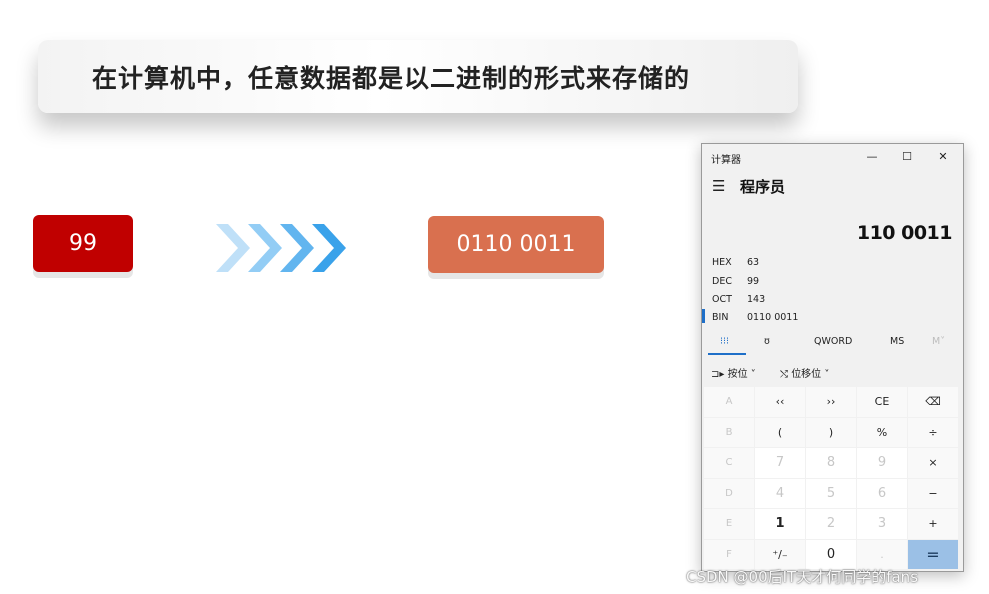 This screenshot has height=594, width=989. Describe the element at coordinates (802, 577) in the screenshot. I see `watermark-text: CSDN @00后IT天才何同学的fans` at that location.